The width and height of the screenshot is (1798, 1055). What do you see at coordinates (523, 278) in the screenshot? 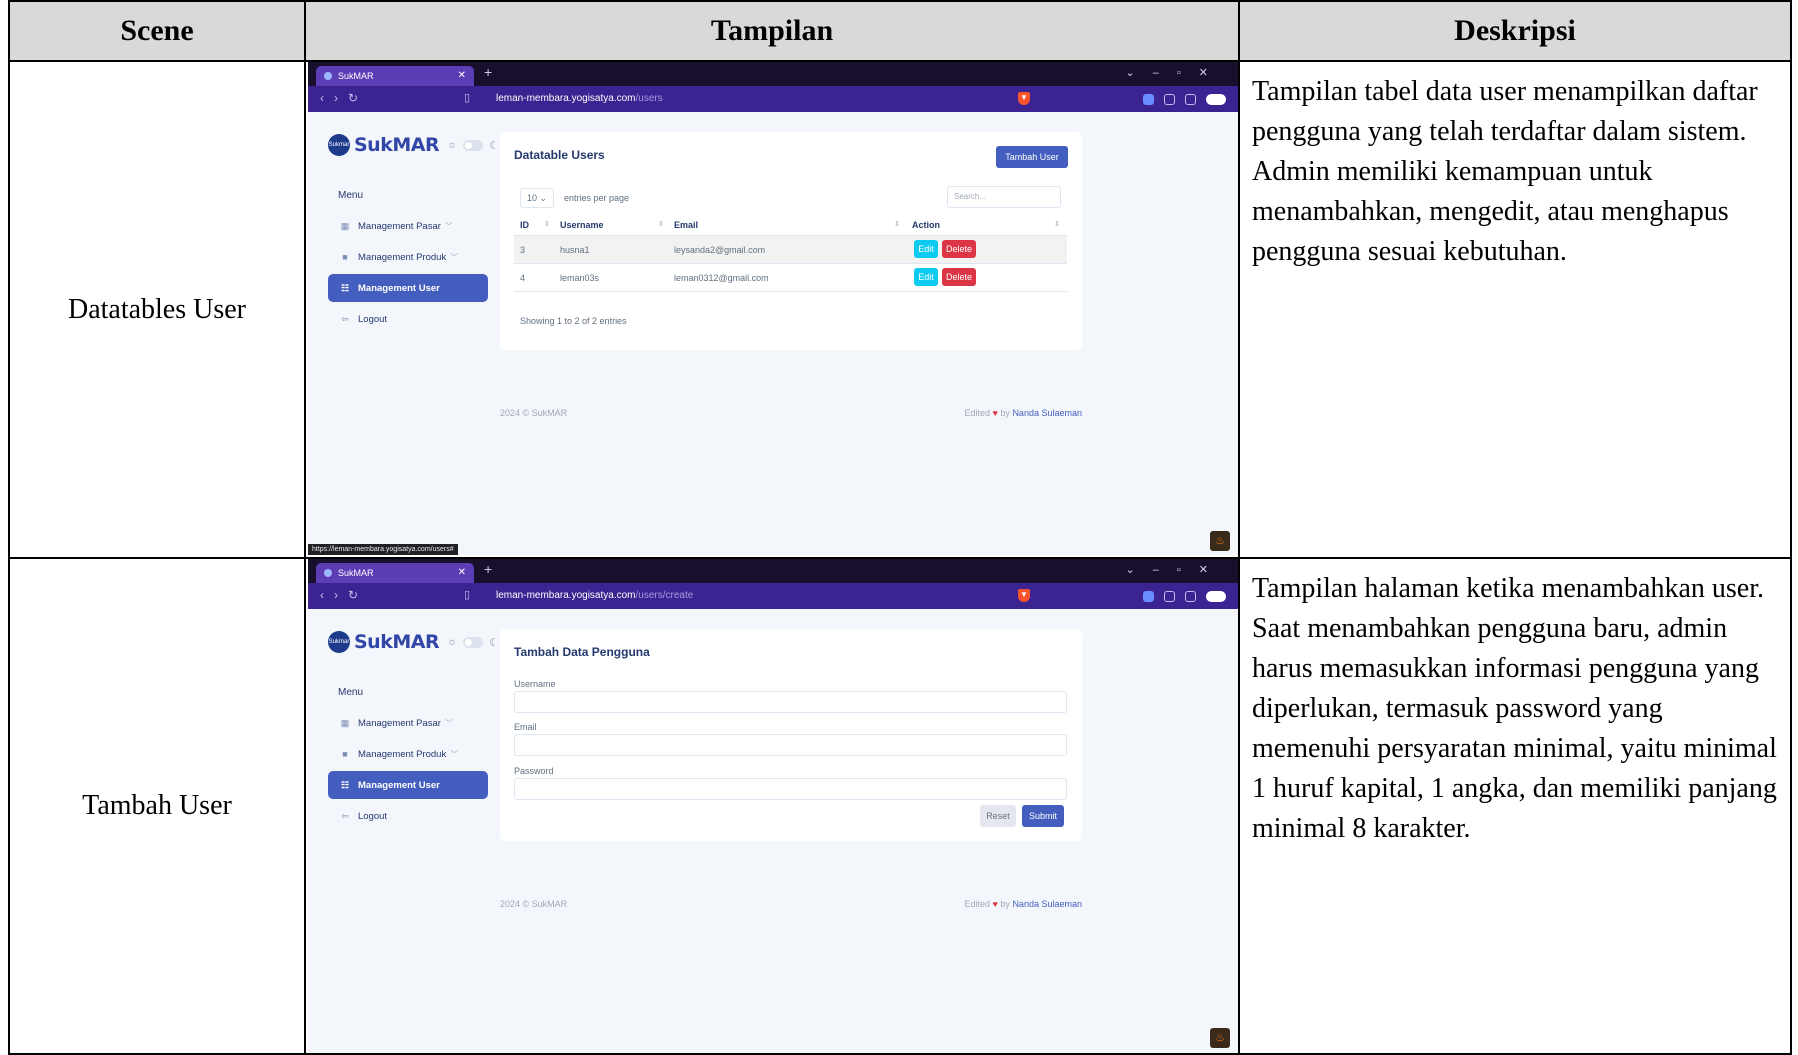
I see `cell-id: 4` at bounding box center [523, 278].